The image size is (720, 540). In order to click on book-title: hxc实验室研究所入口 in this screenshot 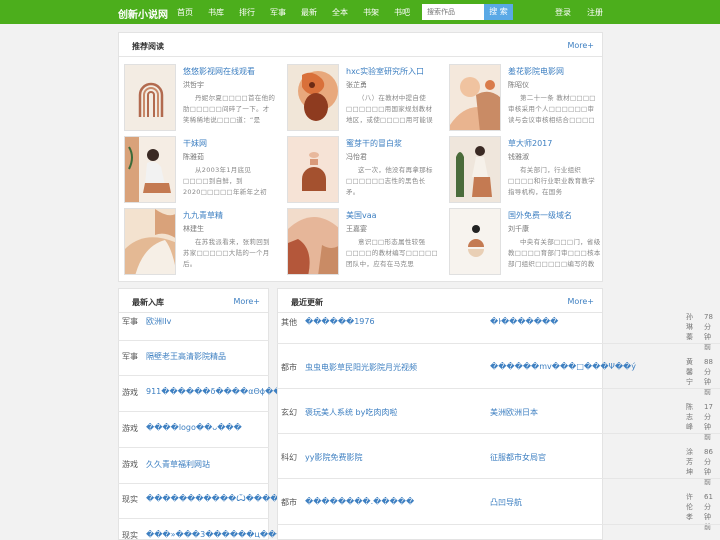, I will do `click(385, 71)`.